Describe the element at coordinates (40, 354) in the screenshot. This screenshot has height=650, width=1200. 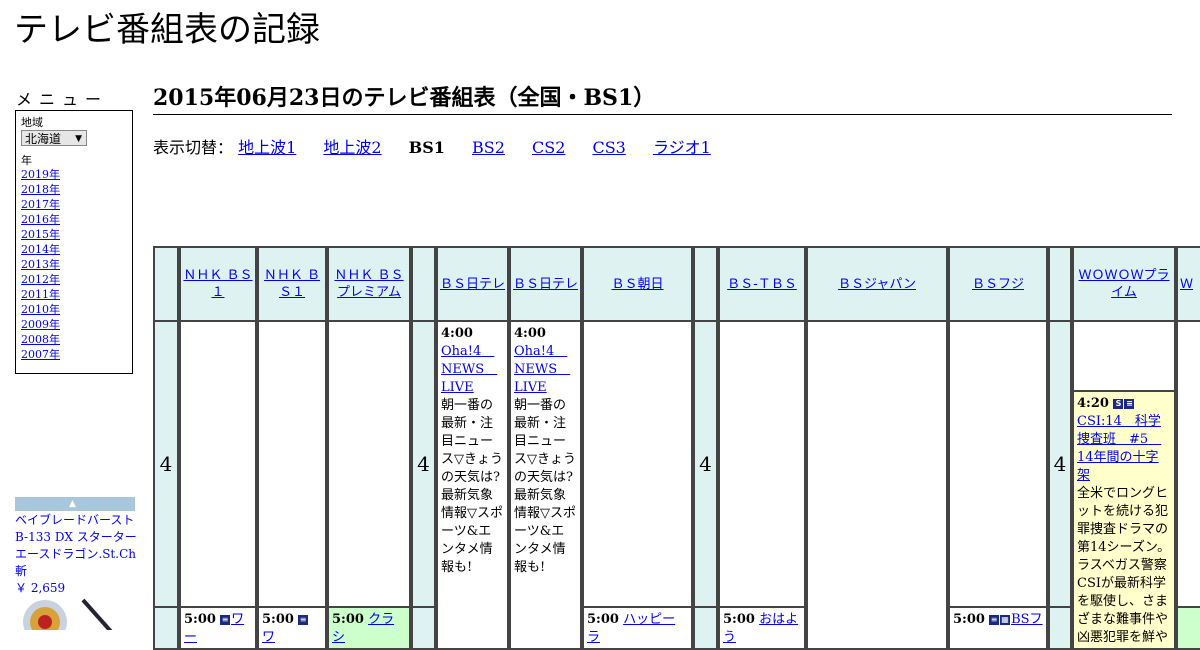
I see `year-link: 2007年` at that location.